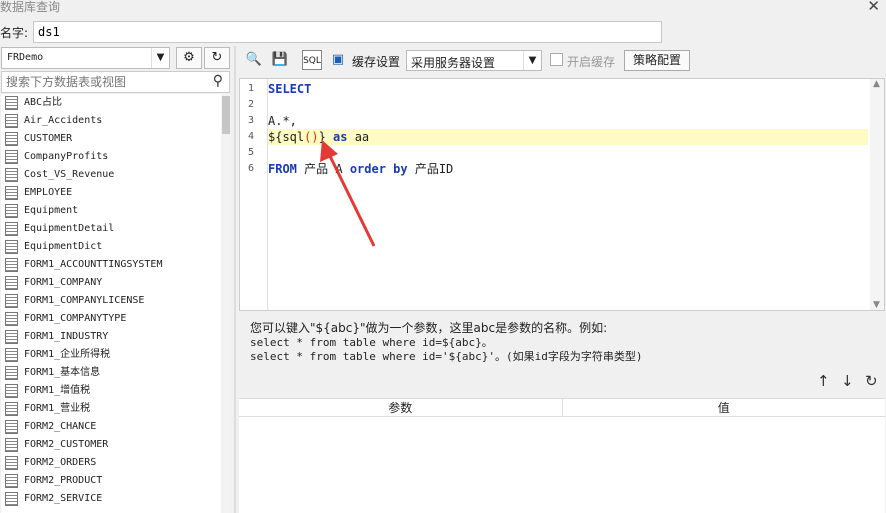 Image resolution: width=886 pixels, height=513 pixels. I want to click on table-list-item: EquipmentDetail, so click(111, 229).